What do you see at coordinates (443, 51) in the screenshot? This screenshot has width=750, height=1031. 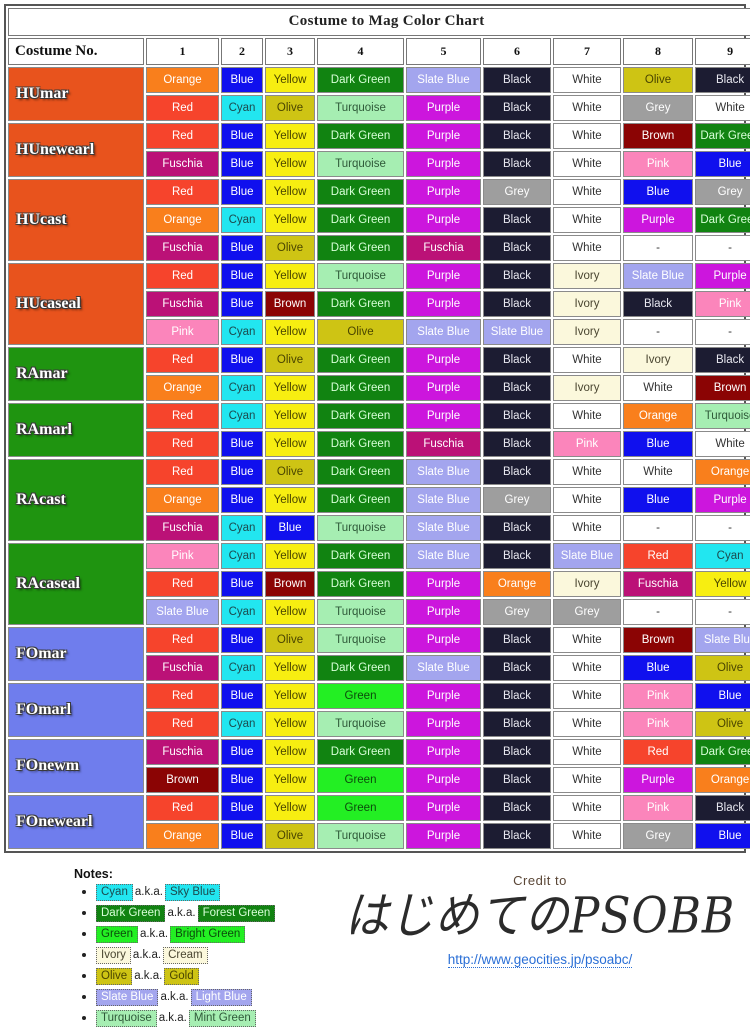 I see `column-header-5: 5` at bounding box center [443, 51].